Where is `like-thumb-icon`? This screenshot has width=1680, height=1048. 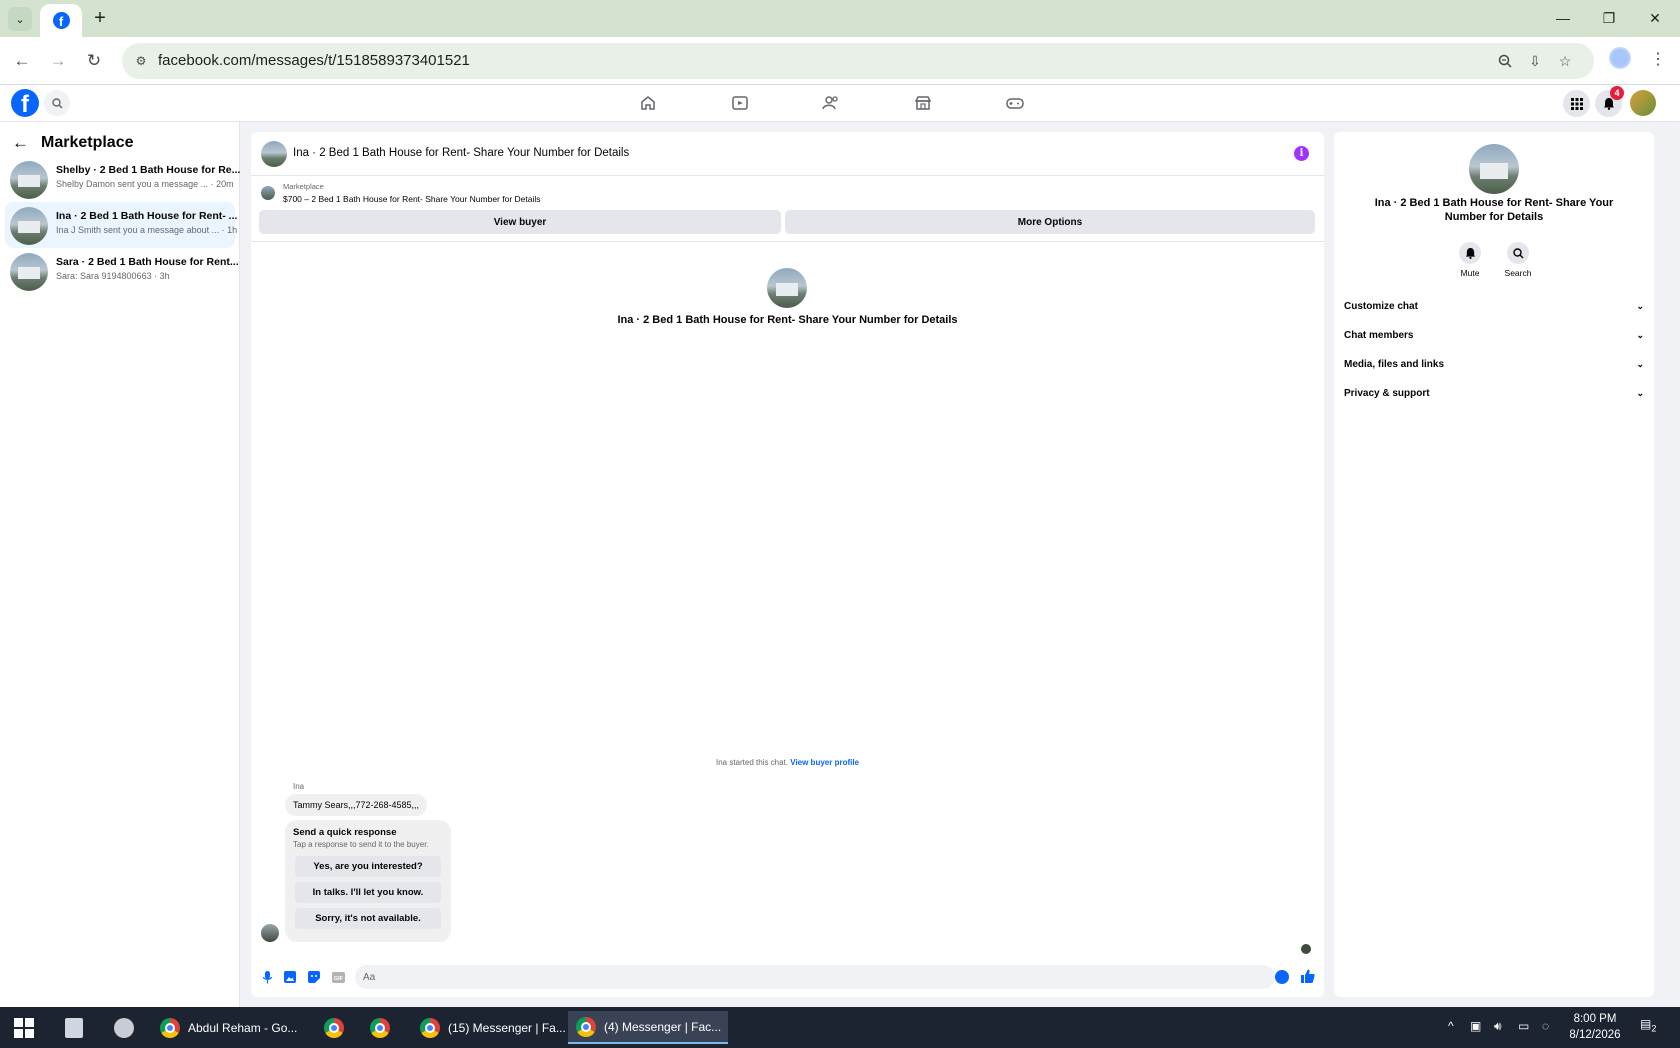 like-thumb-icon is located at coordinates (1308, 976).